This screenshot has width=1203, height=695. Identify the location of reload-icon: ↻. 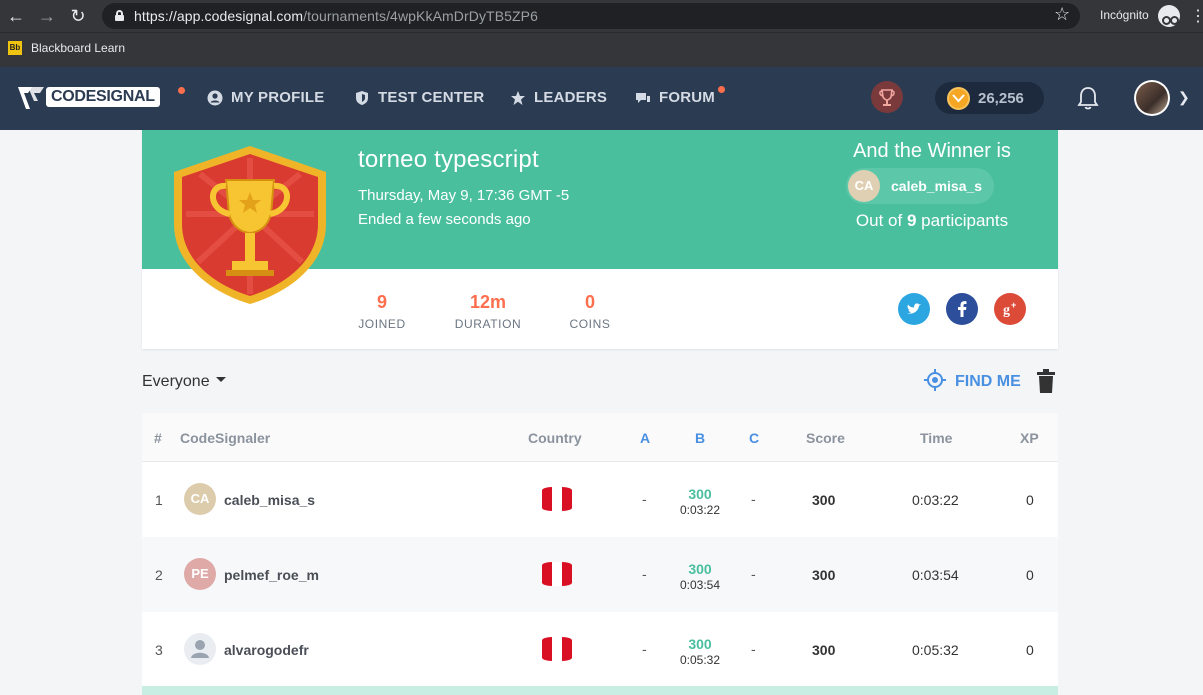
(78, 16).